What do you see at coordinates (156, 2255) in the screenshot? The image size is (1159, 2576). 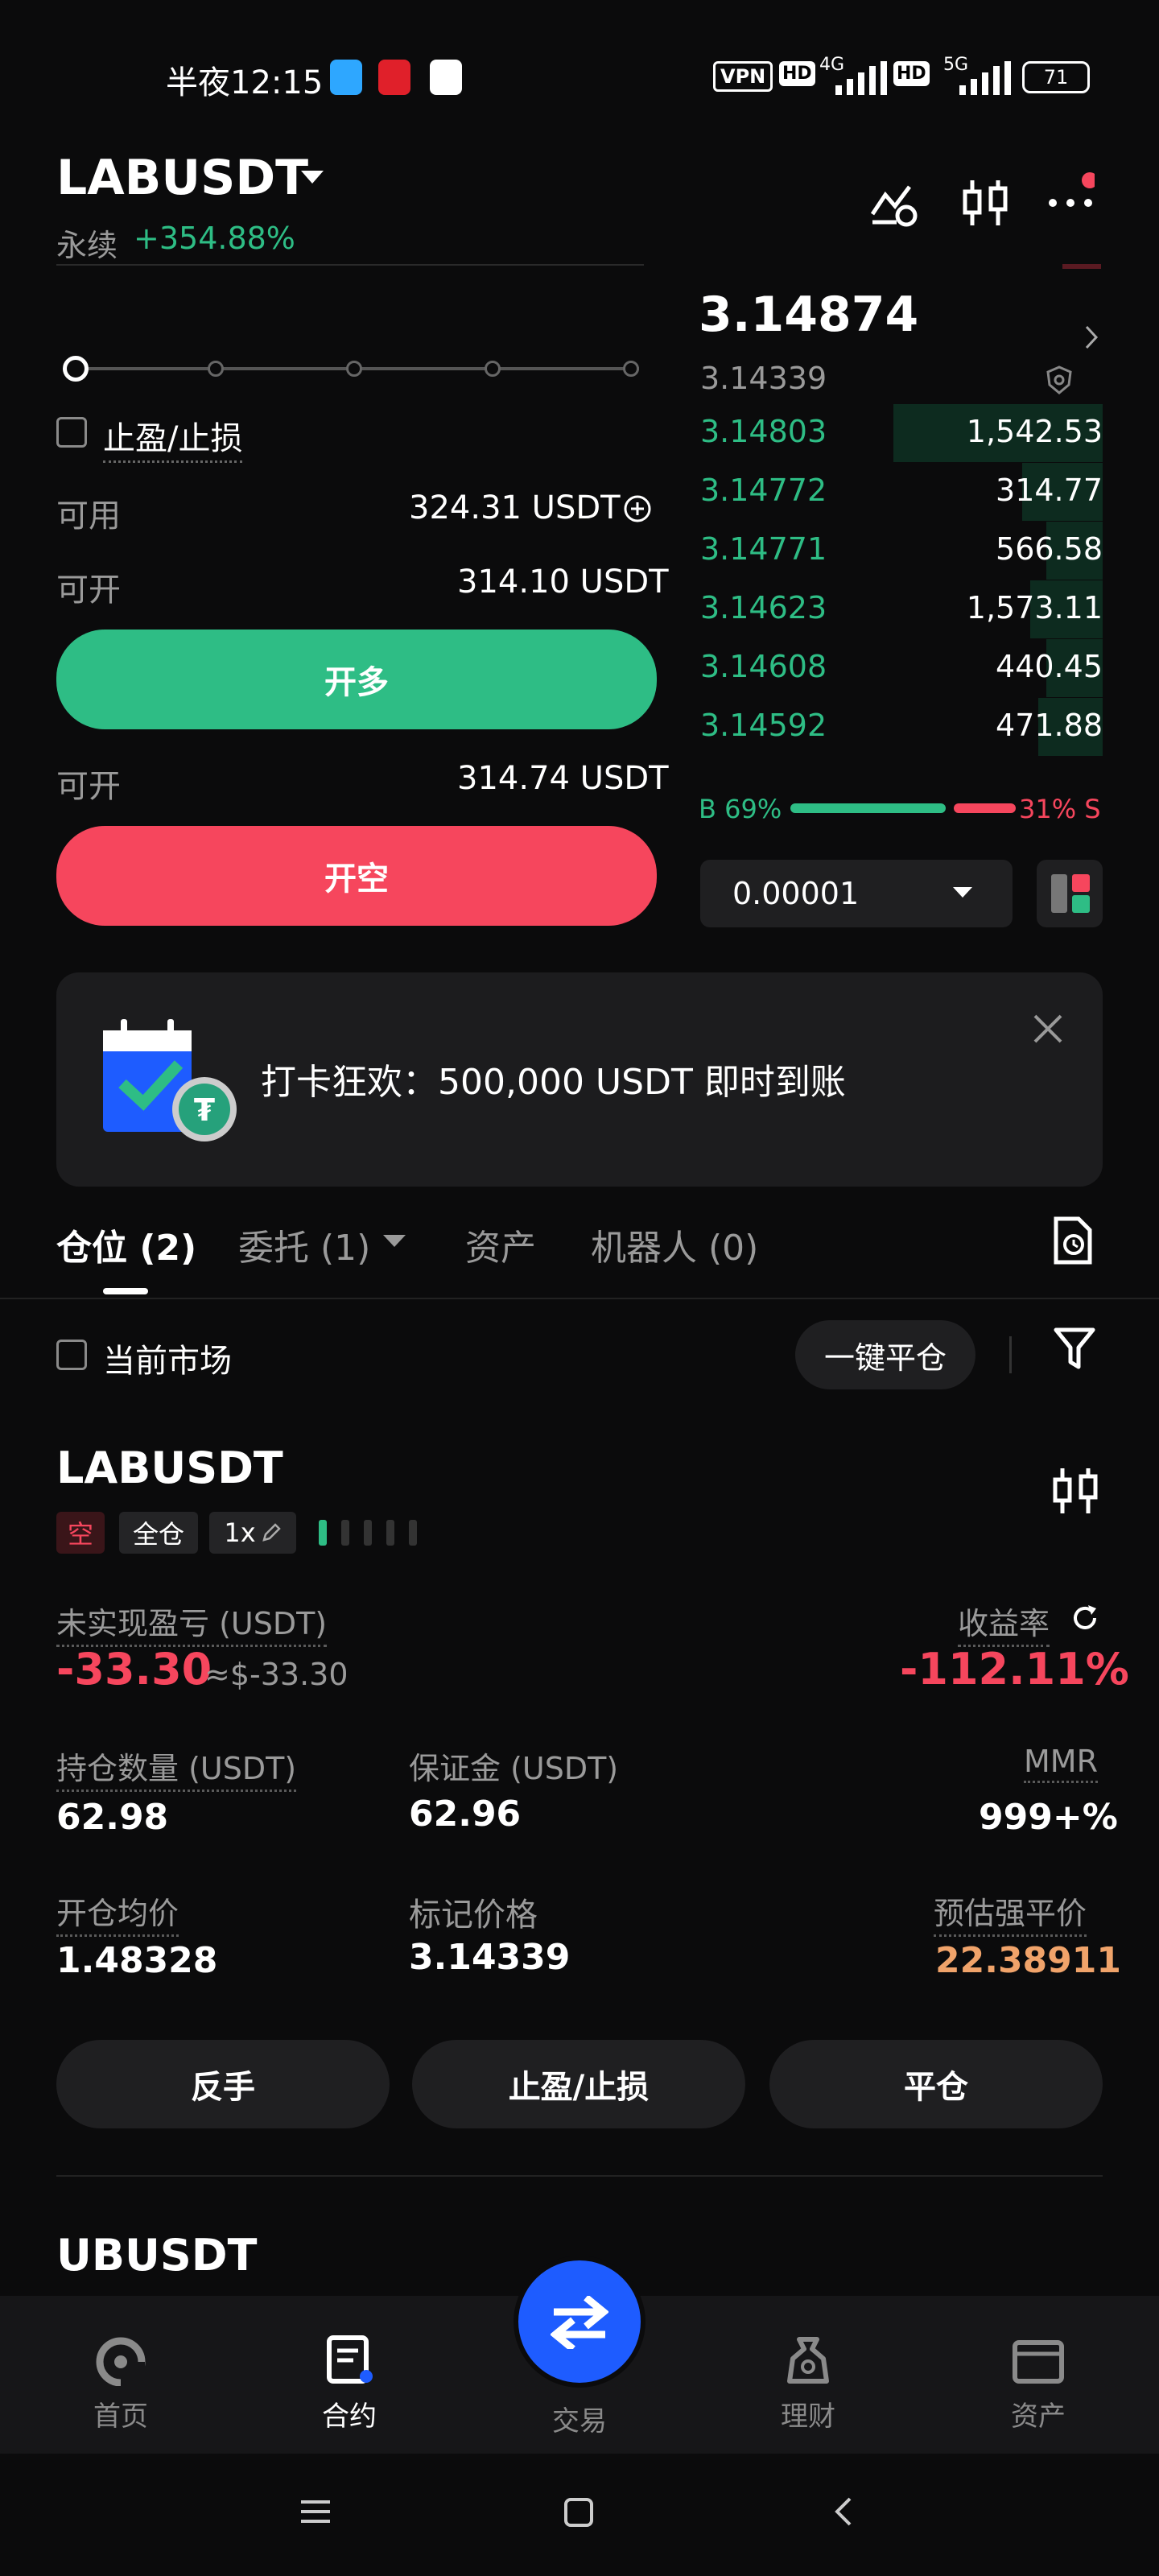 I see `next-position-symbol: UBUSDT` at bounding box center [156, 2255].